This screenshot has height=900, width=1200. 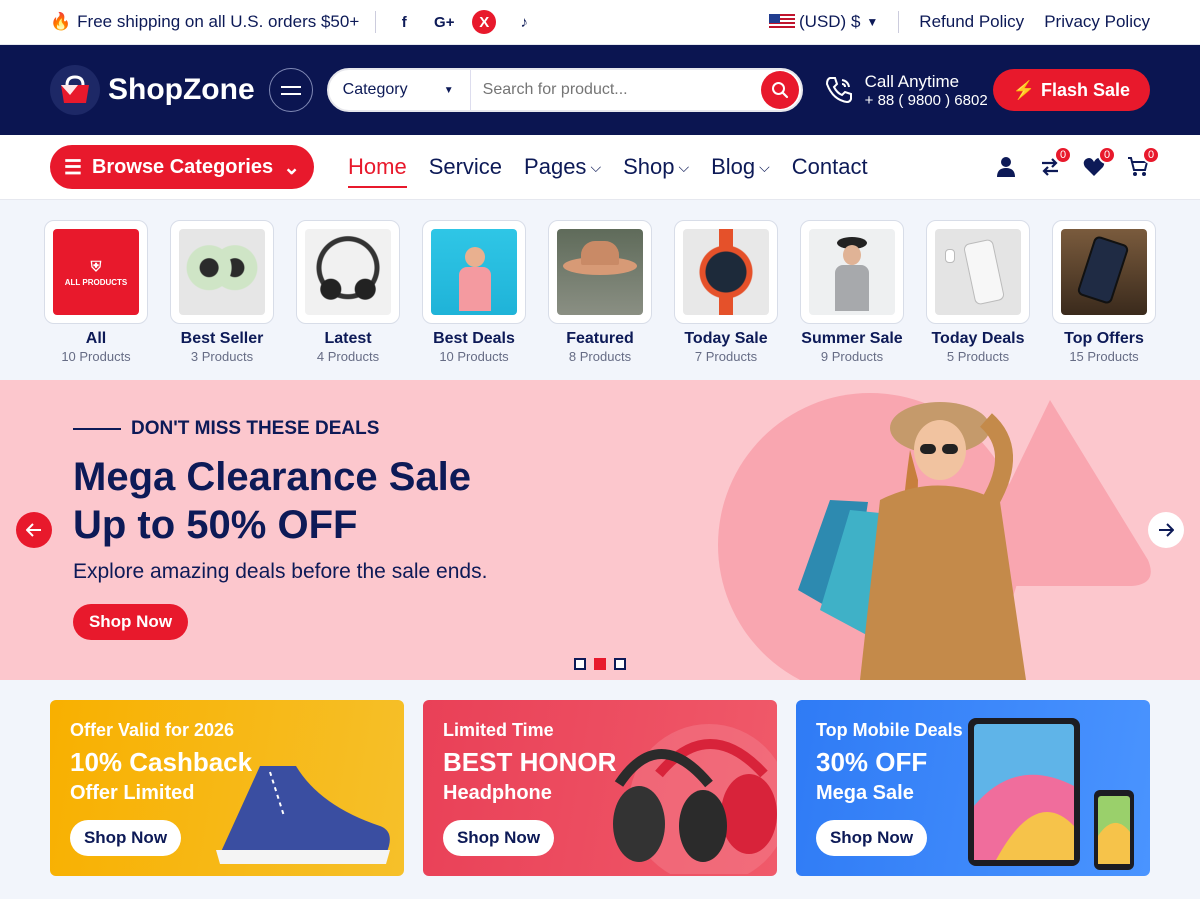 I want to click on hero-tagline-text: DON'T MISS THESE DEALS, so click(x=255, y=428).